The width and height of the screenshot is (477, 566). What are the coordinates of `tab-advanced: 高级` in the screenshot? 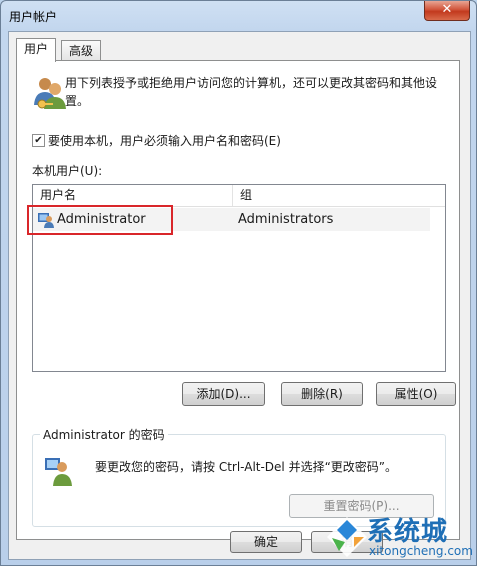 It's located at (81, 50).